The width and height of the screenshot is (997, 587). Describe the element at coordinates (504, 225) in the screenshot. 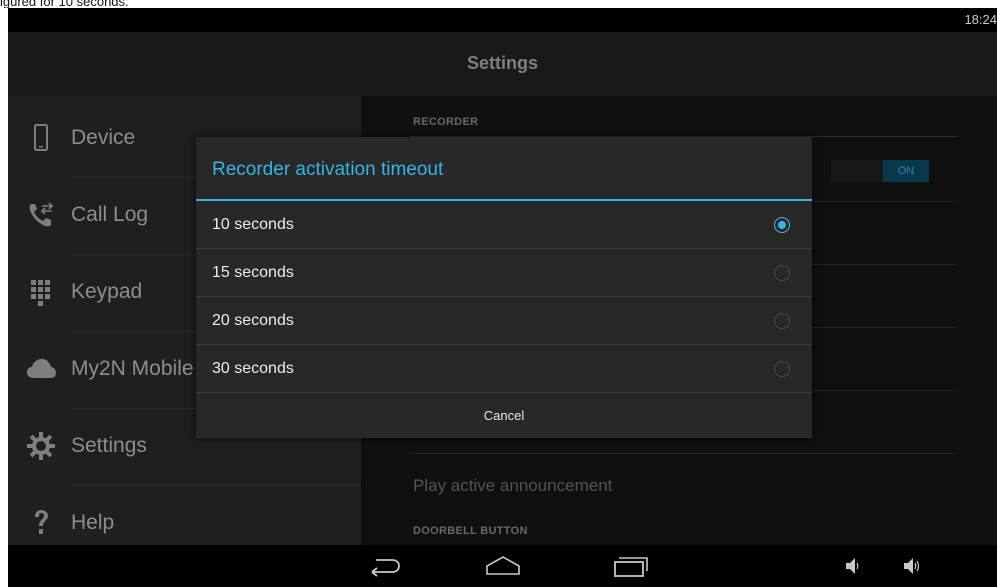

I see `option-10-seconds: 10 seconds` at that location.